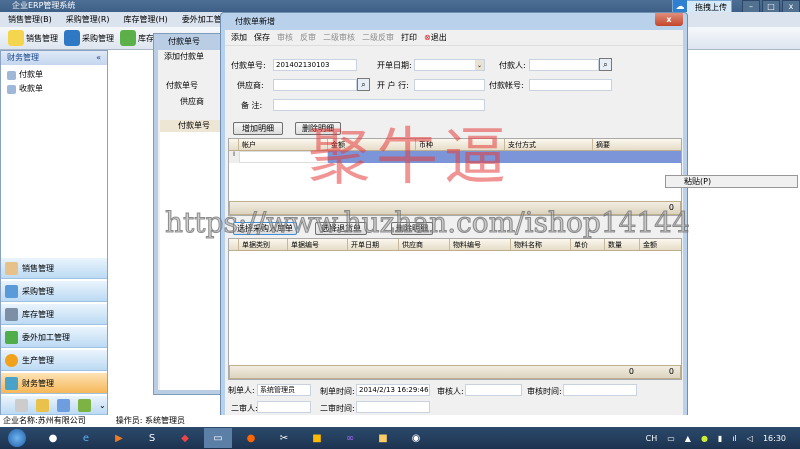  I want to click on pay-no-input: 201402130103, so click(315, 65).